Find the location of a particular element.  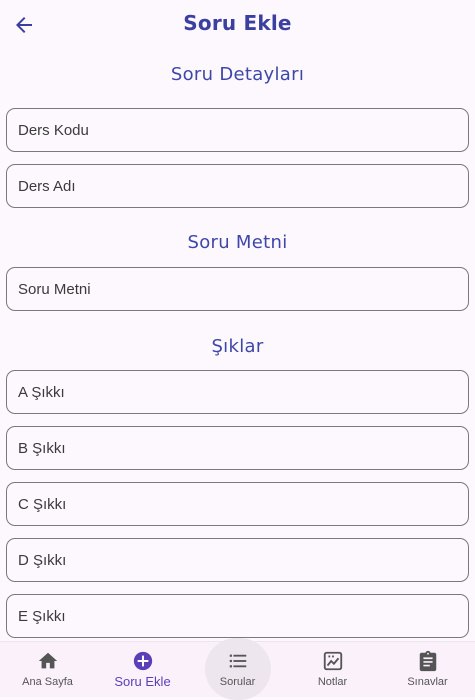

list-icon is located at coordinates (237, 661).